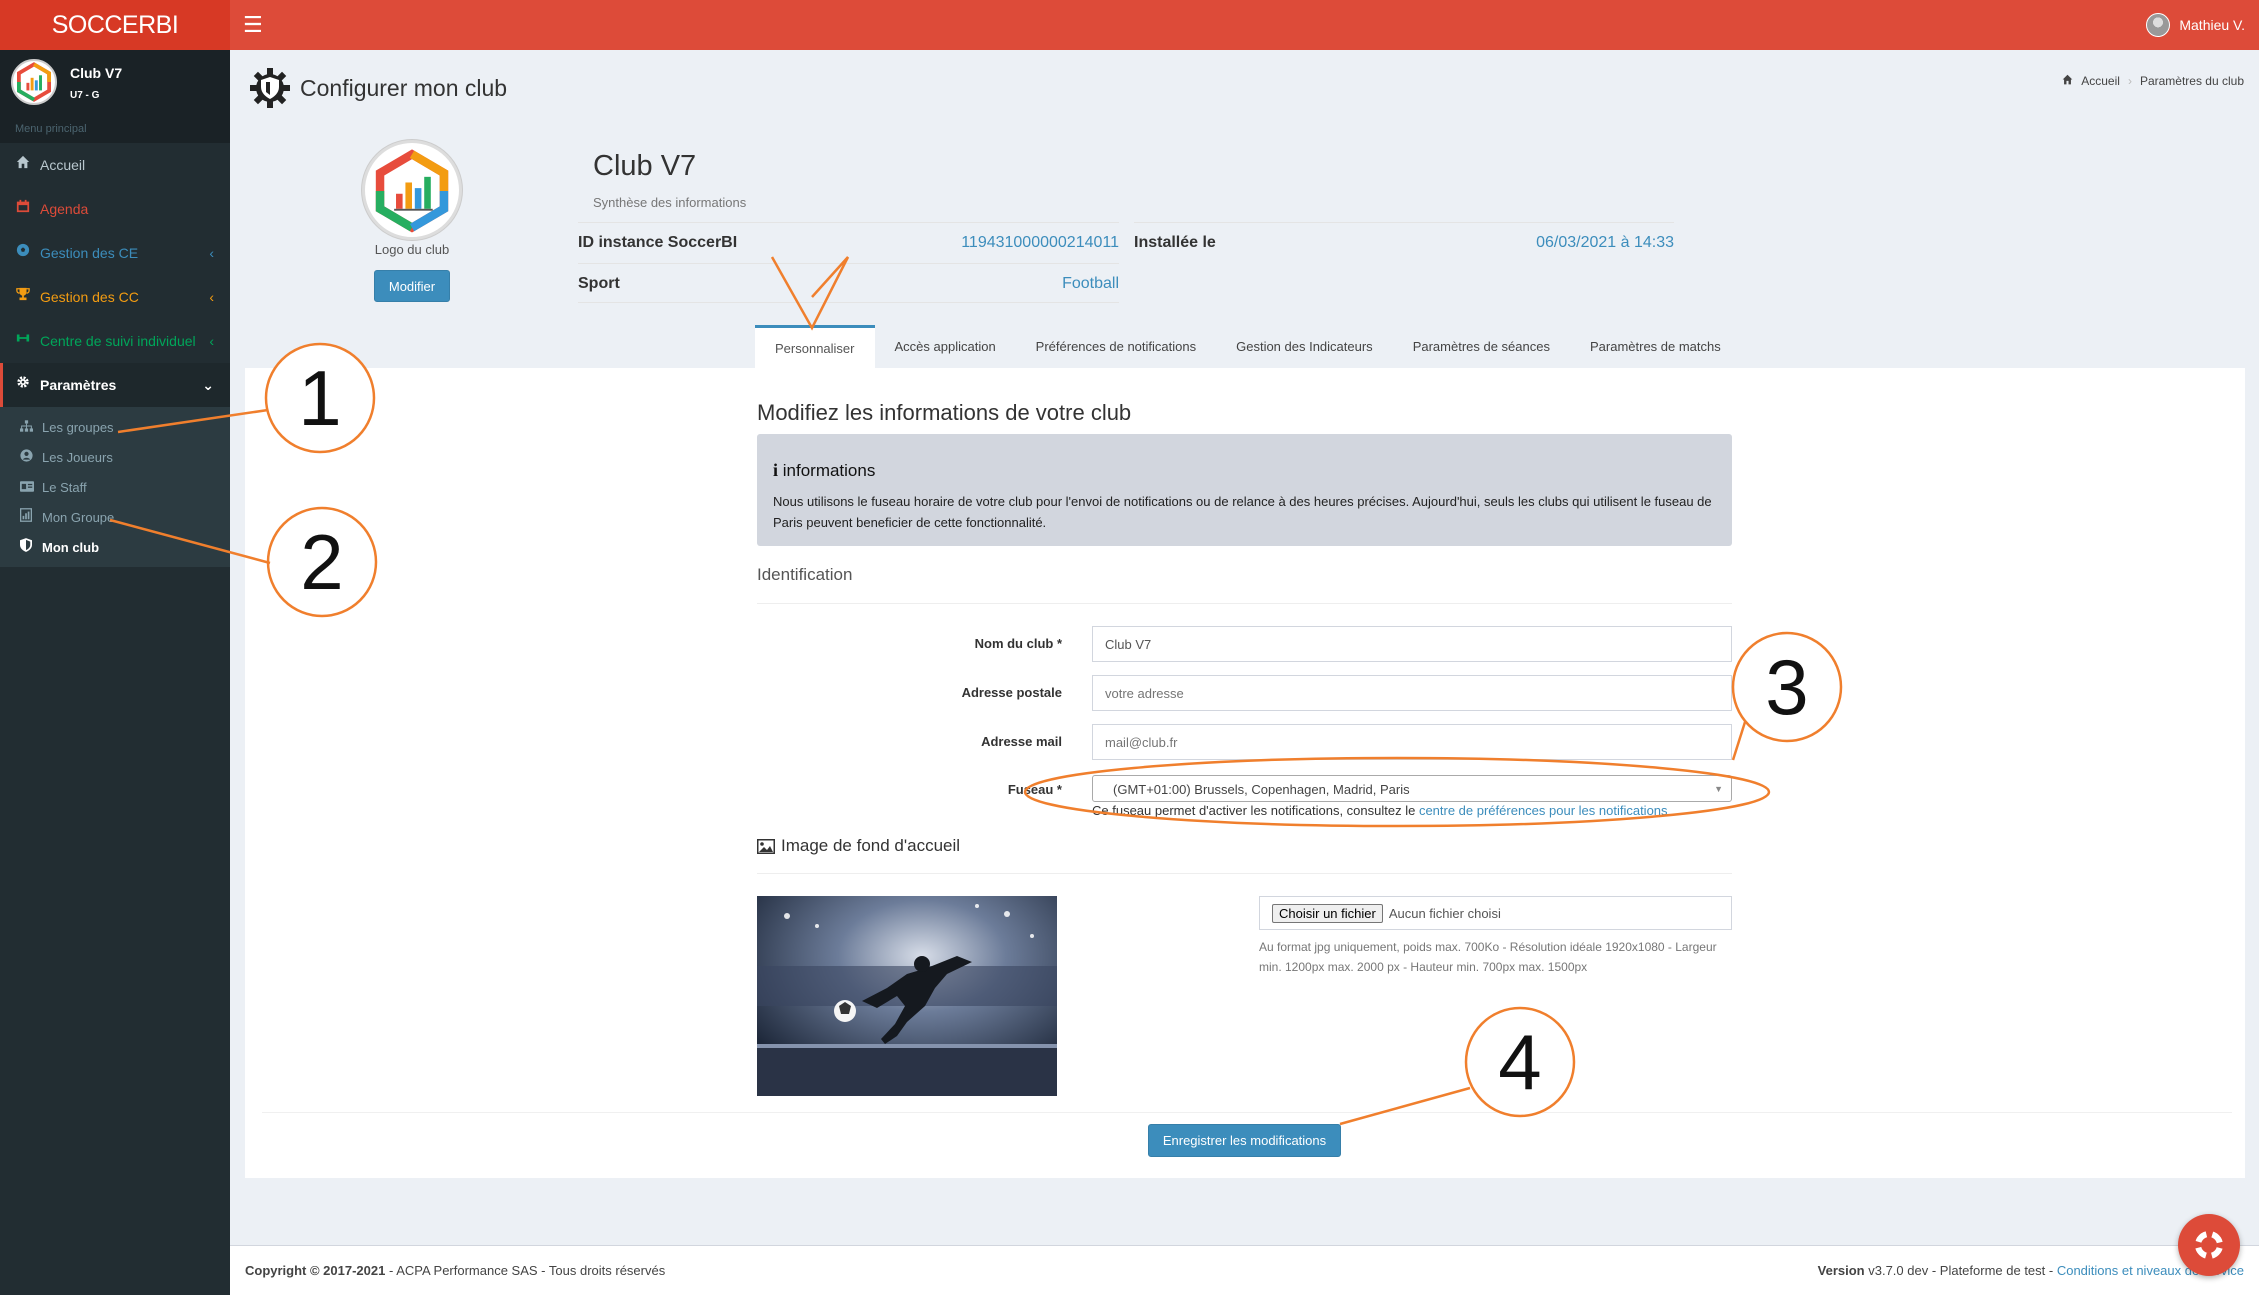 The image size is (2259, 1295). Describe the element at coordinates (115, 129) in the screenshot. I see `menu-header: Menu principal` at that location.